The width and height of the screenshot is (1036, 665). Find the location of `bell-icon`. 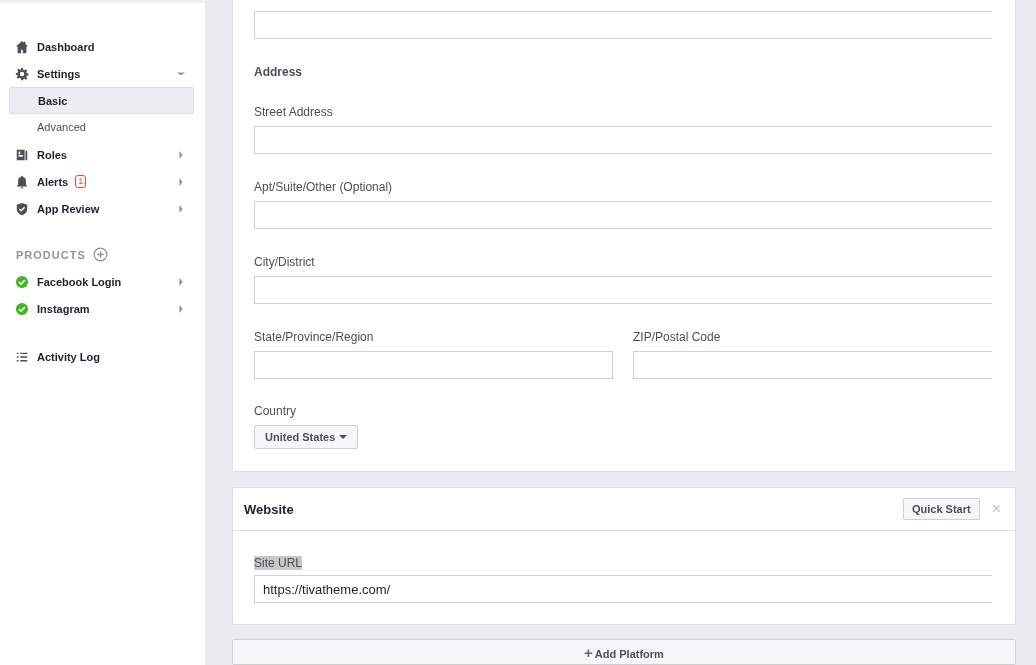

bell-icon is located at coordinates (22, 181).